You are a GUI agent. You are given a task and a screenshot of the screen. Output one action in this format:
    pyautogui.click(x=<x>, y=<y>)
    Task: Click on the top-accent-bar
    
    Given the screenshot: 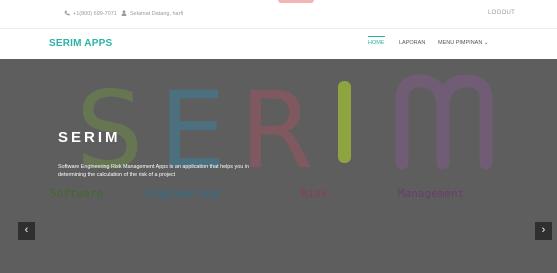 What is the action you would take?
    pyautogui.click(x=296, y=1)
    